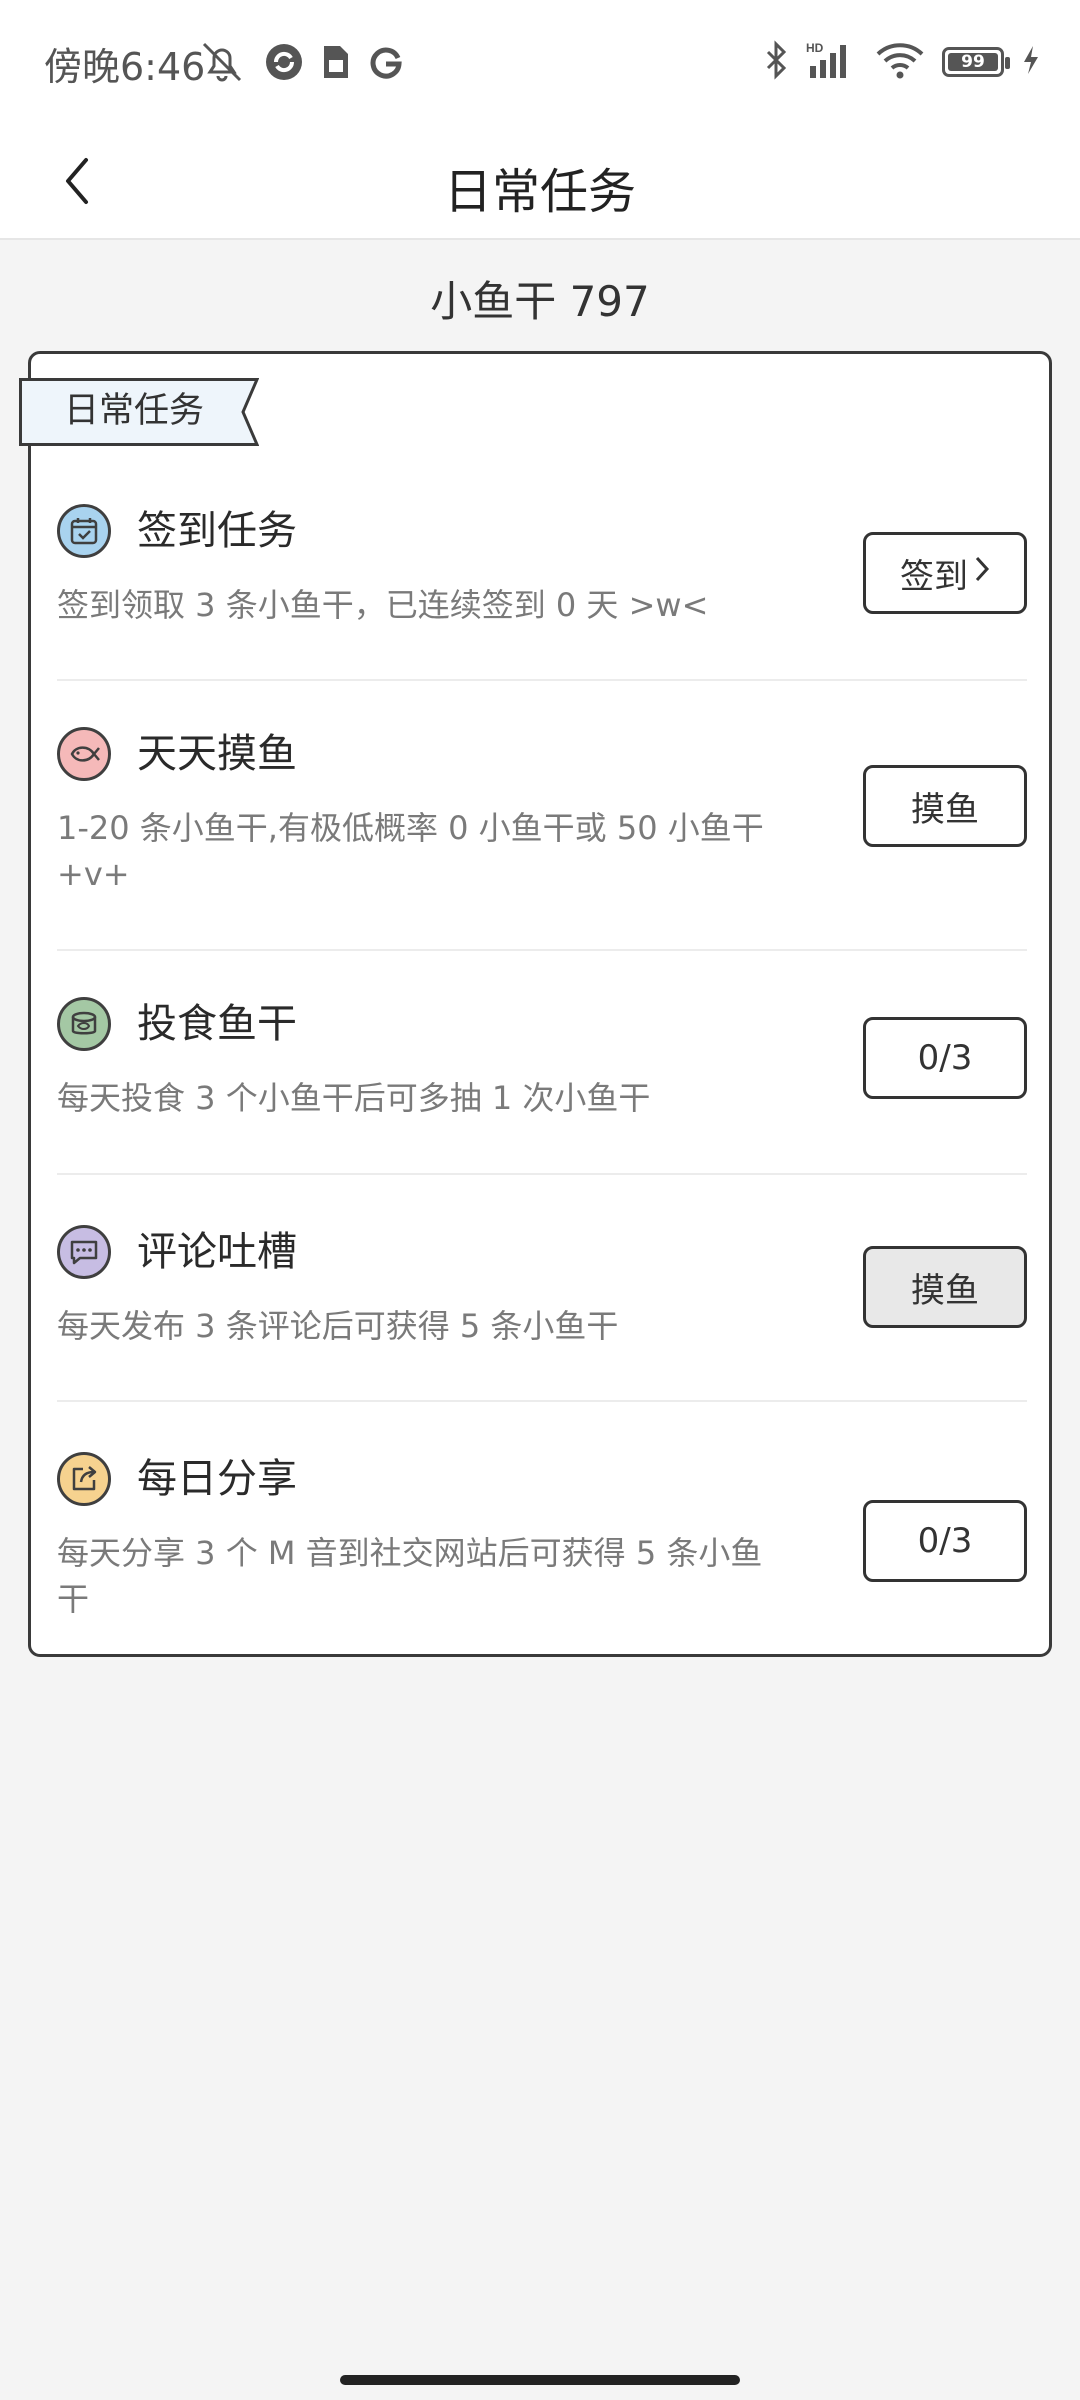 This screenshot has width=1080, height=2400. What do you see at coordinates (540, 2380) in the screenshot?
I see `home-indicator` at bounding box center [540, 2380].